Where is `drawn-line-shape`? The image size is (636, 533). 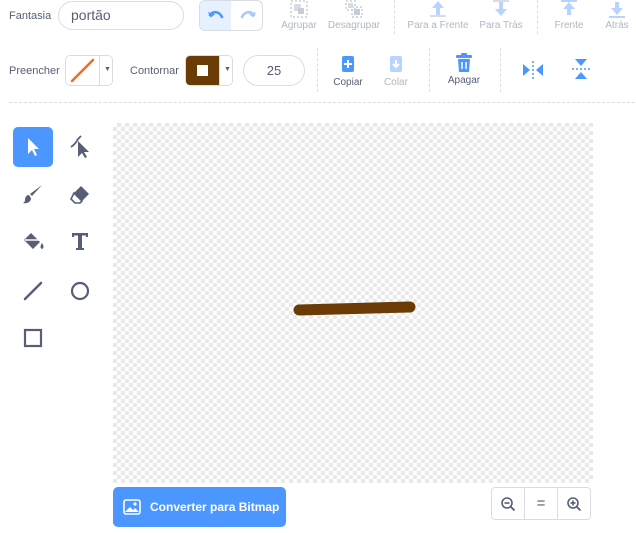
drawn-line-shape is located at coordinates (354, 308).